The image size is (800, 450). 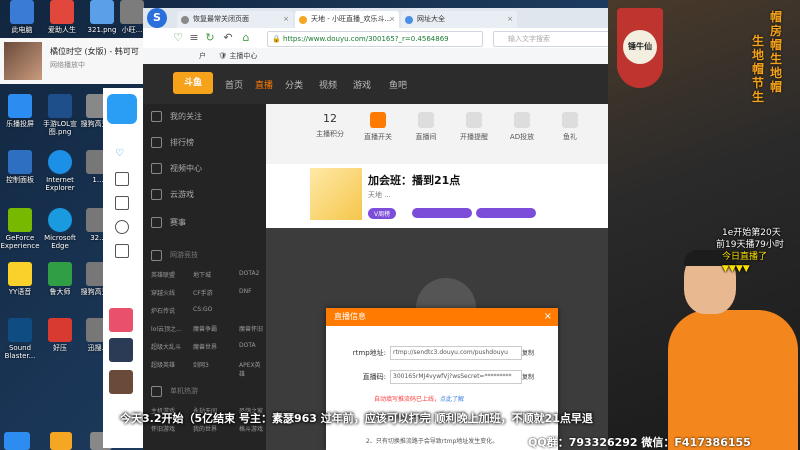 I want to click on tab-douyu: 天地 - 小旺直播_欢乐斗... ×, so click(x=347, y=19).